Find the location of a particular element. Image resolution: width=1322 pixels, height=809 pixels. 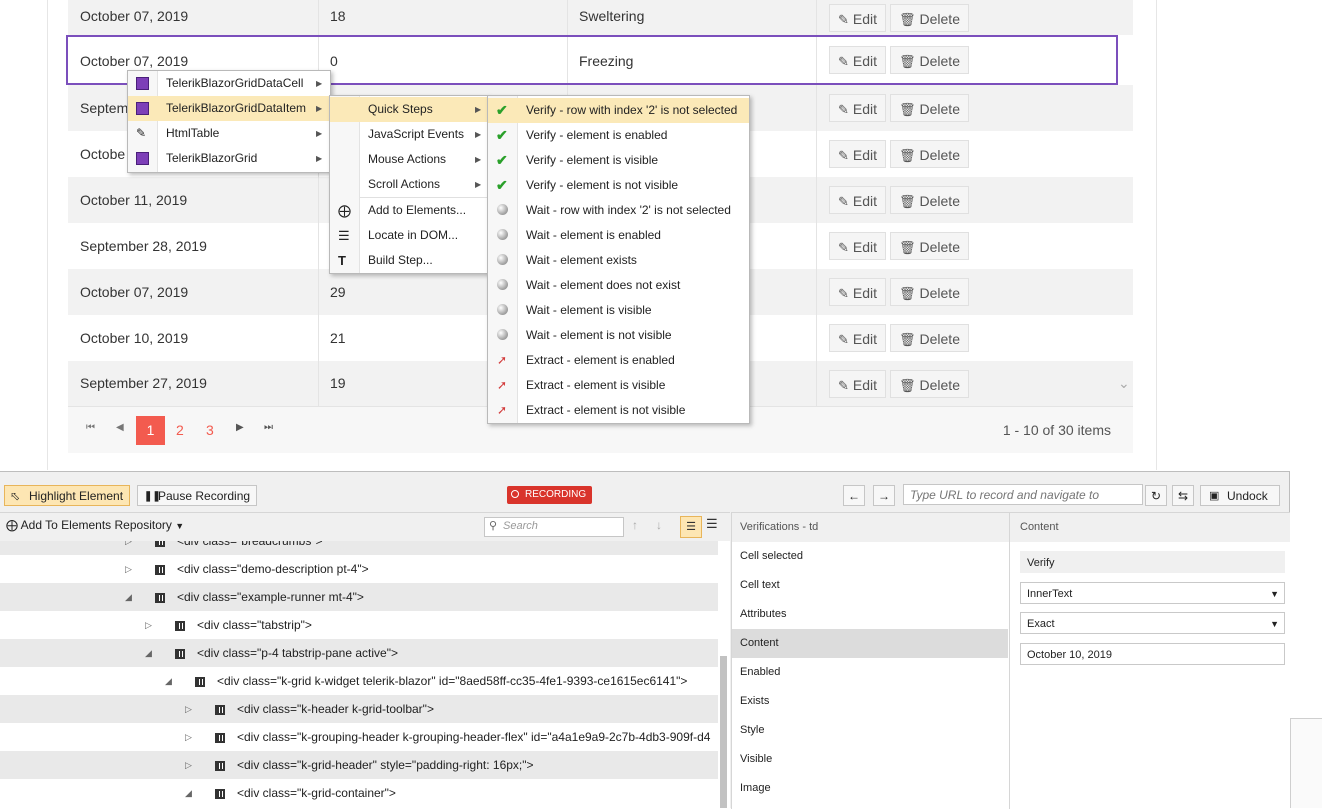

url-input is located at coordinates (1023, 494).